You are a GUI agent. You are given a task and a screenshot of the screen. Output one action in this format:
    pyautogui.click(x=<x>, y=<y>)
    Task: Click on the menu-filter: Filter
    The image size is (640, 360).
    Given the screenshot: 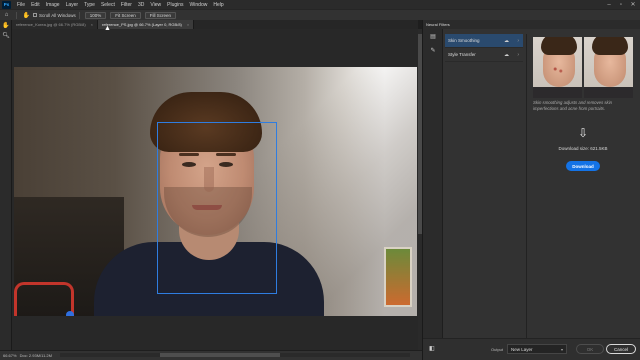 What is the action you would take?
    pyautogui.click(x=126, y=5)
    